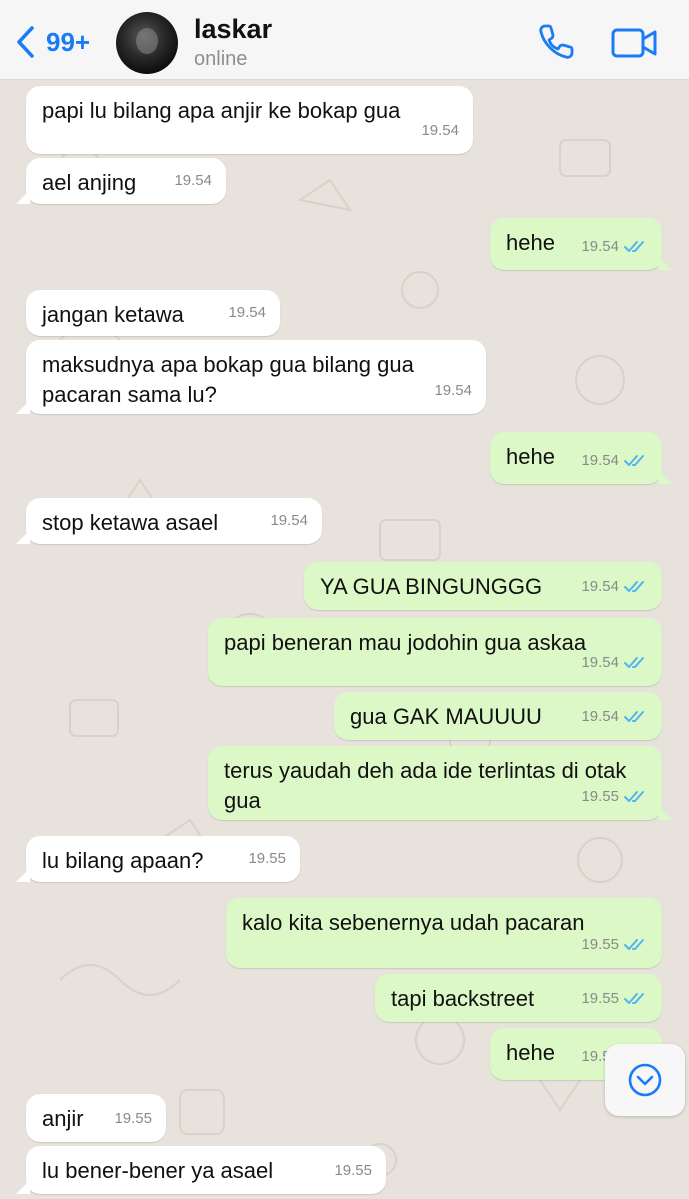 This screenshot has height=1199, width=689. Describe the element at coordinates (233, 29) in the screenshot. I see `contact-name: laskar` at that location.